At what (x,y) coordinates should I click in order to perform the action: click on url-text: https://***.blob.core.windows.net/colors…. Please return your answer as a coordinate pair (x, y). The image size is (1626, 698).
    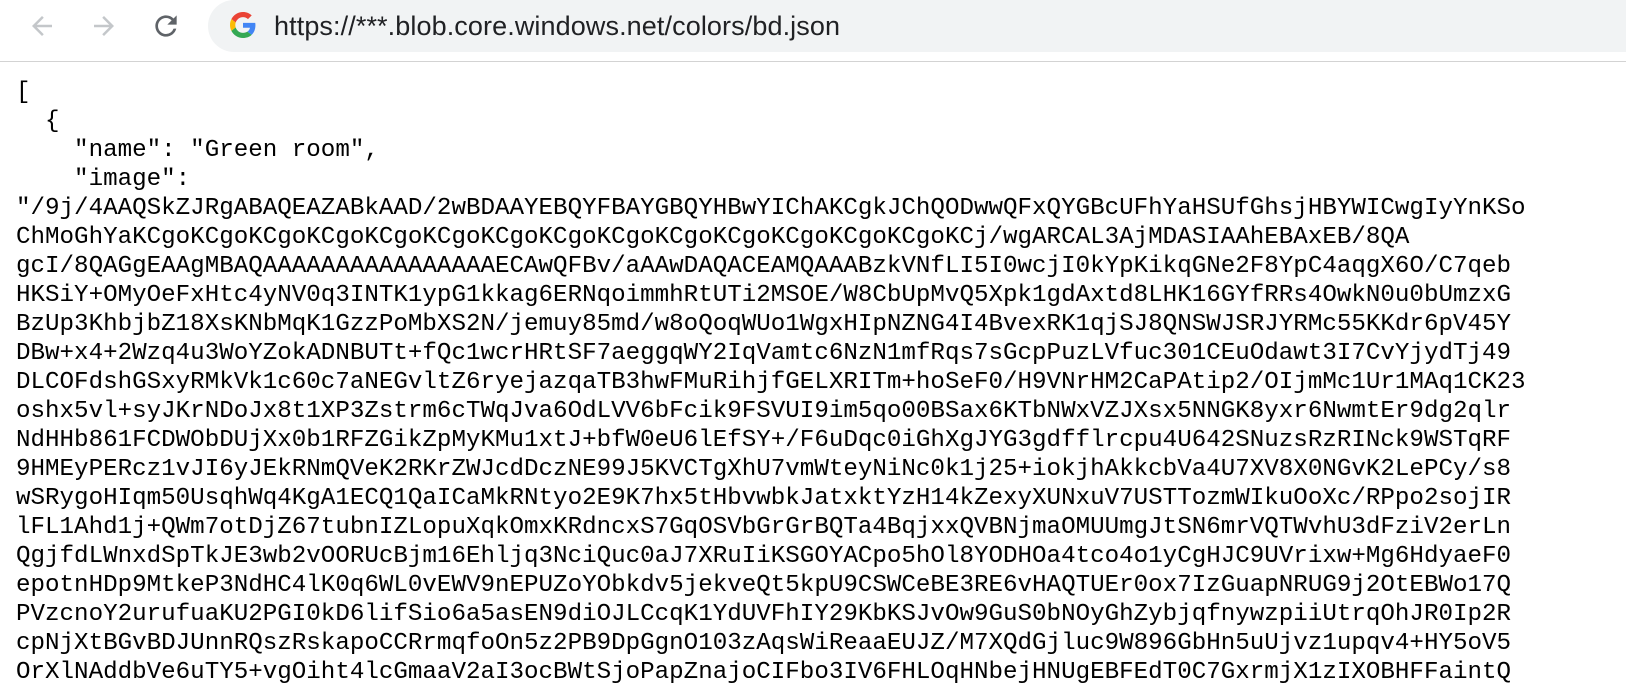
    Looking at the image, I should click on (557, 26).